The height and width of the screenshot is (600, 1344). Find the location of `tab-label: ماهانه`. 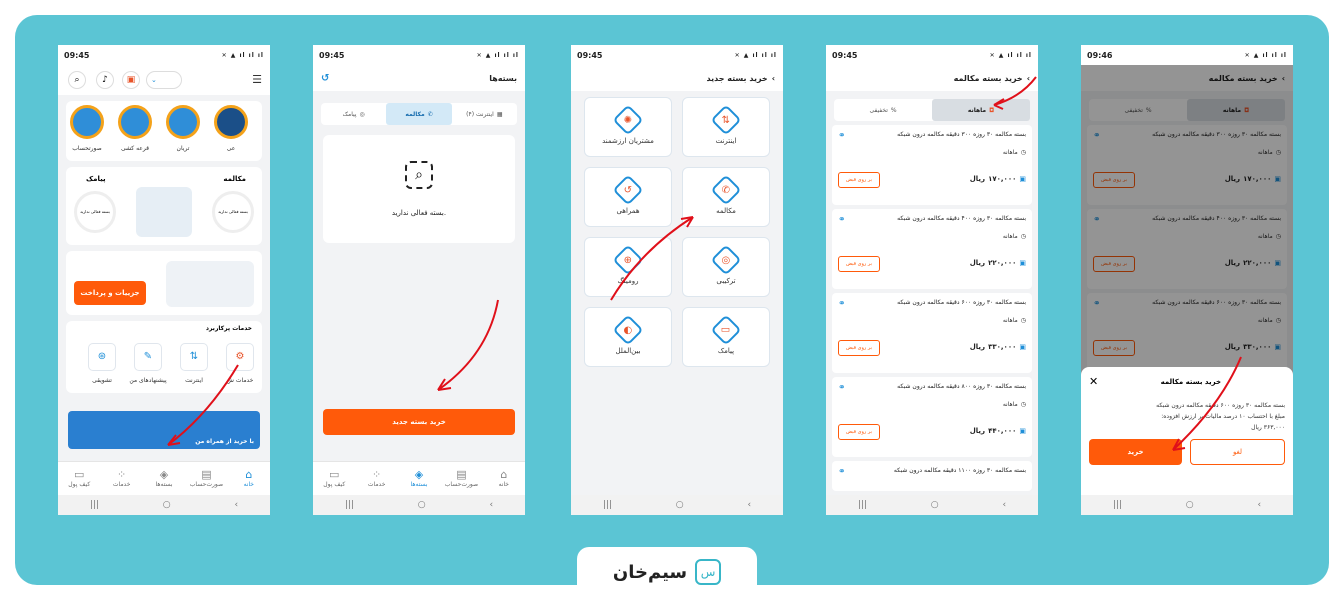

tab-label: ماهانه is located at coordinates (977, 110).